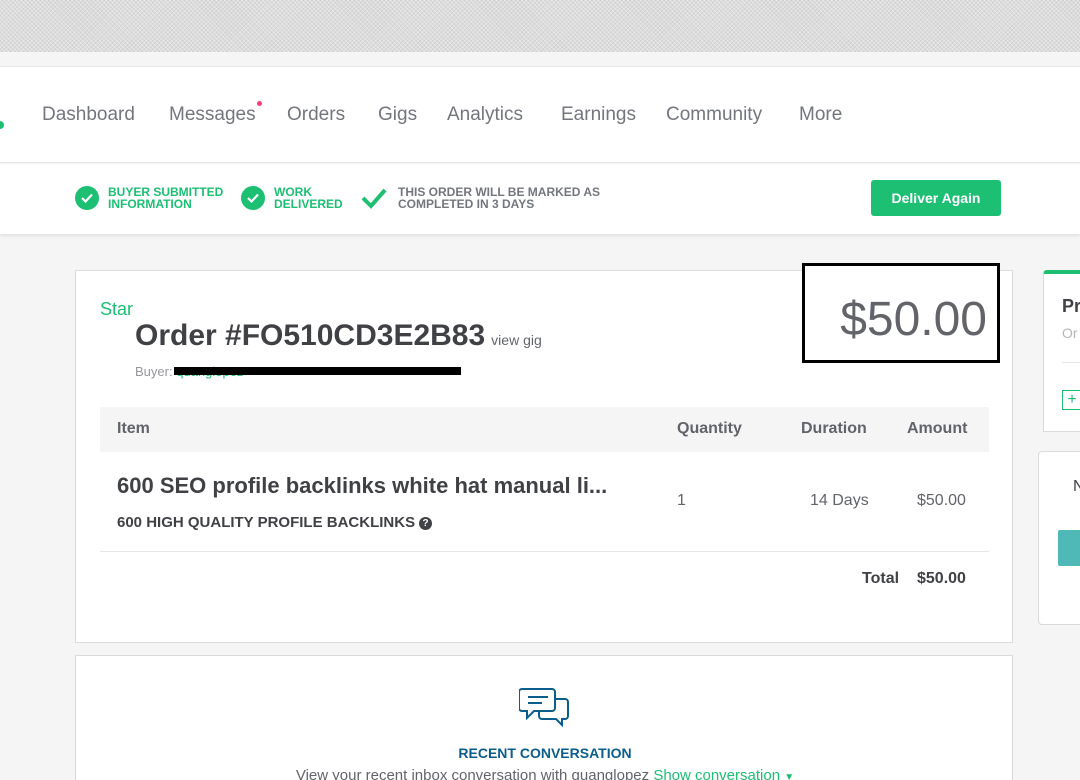  What do you see at coordinates (212, 114) in the screenshot?
I see `nav-messages-label: Messages` at bounding box center [212, 114].